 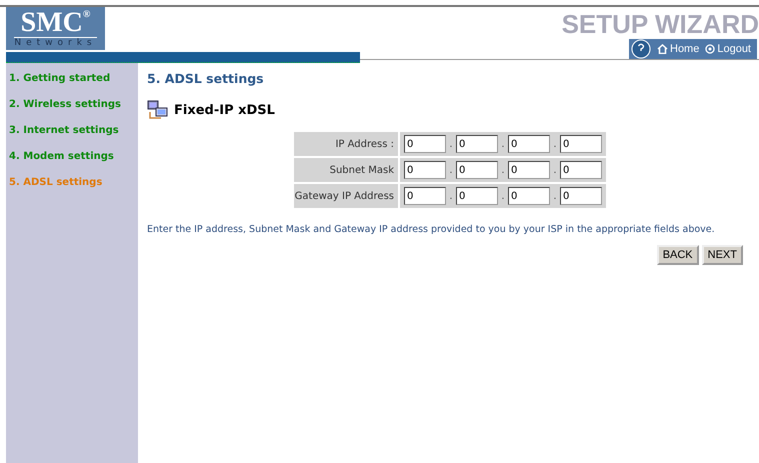 What do you see at coordinates (677, 255) in the screenshot?
I see `nav-button: BACK` at bounding box center [677, 255].